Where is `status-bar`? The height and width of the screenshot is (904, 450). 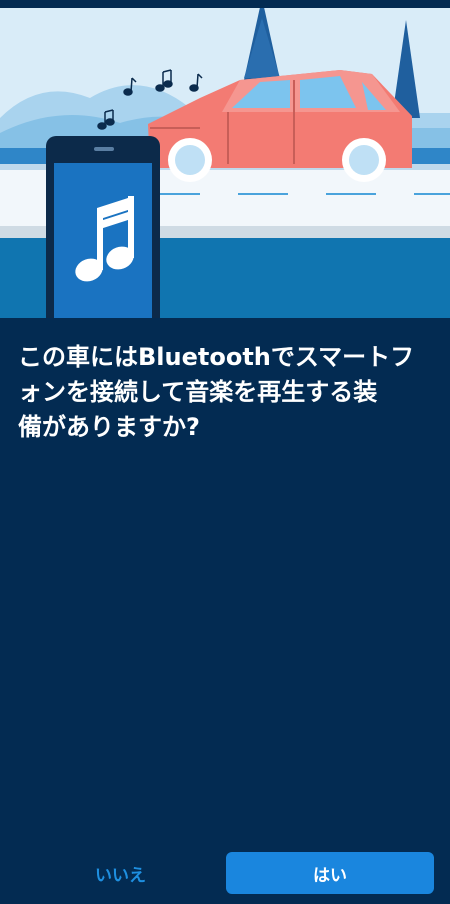
status-bar is located at coordinates (225, 4).